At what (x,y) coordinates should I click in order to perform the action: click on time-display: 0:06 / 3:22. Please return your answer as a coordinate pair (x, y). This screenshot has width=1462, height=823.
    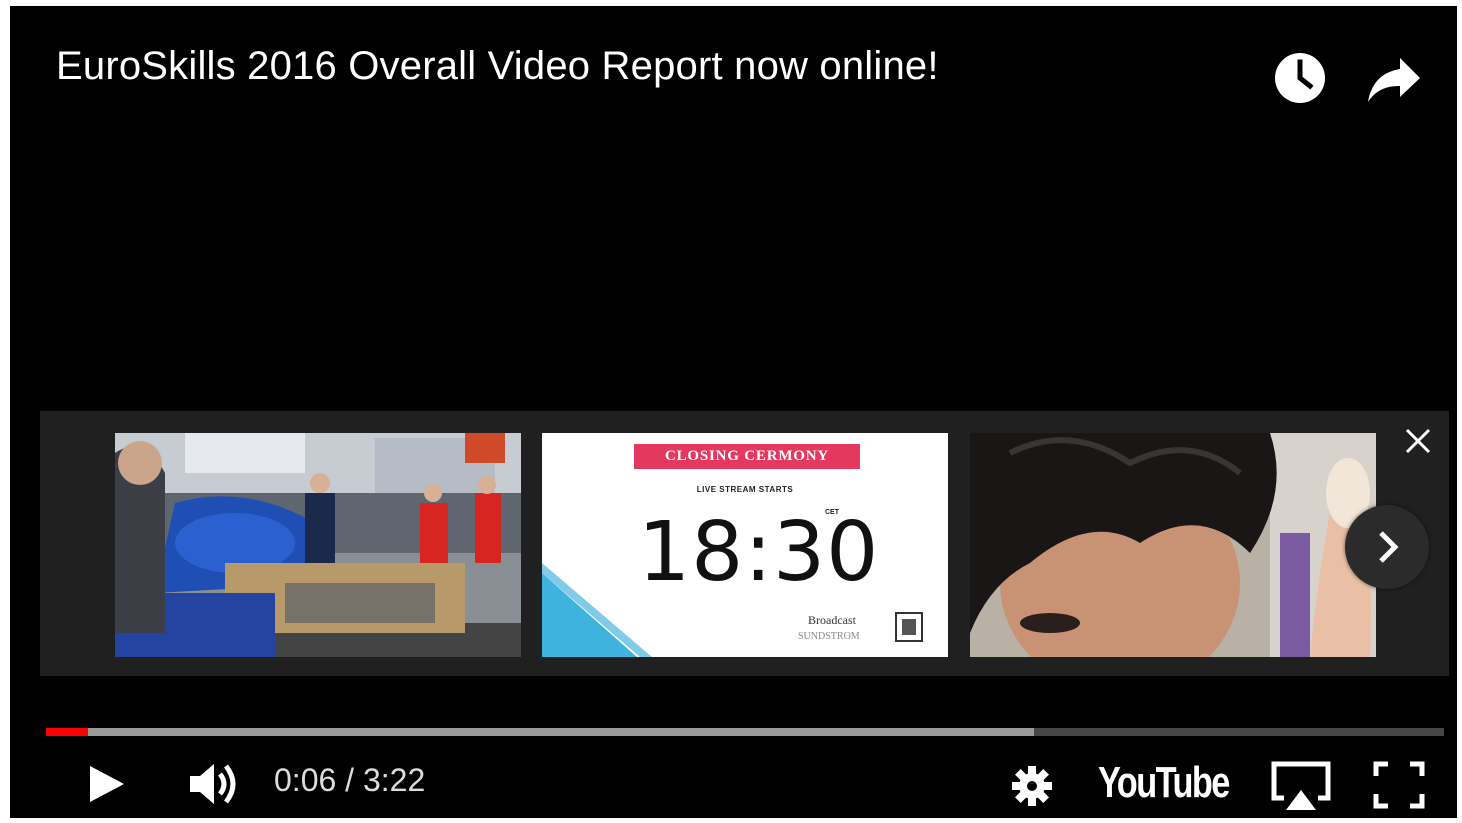
    Looking at the image, I should click on (349, 780).